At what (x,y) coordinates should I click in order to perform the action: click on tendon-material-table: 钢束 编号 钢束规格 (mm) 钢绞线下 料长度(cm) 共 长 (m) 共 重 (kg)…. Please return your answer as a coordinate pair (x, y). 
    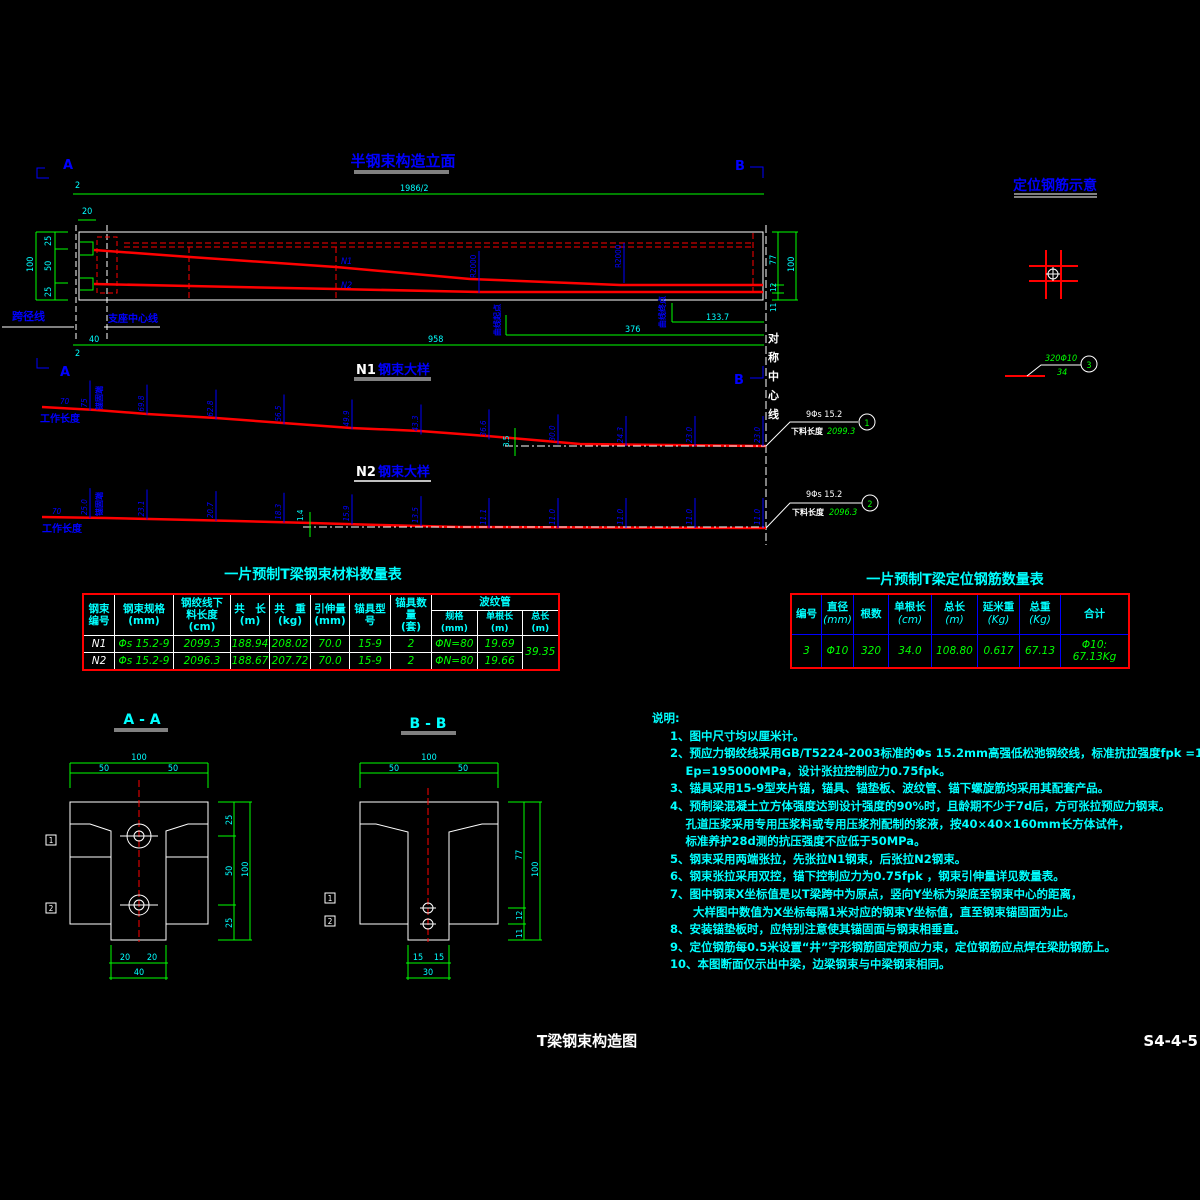
    Looking at the image, I should click on (321, 632).